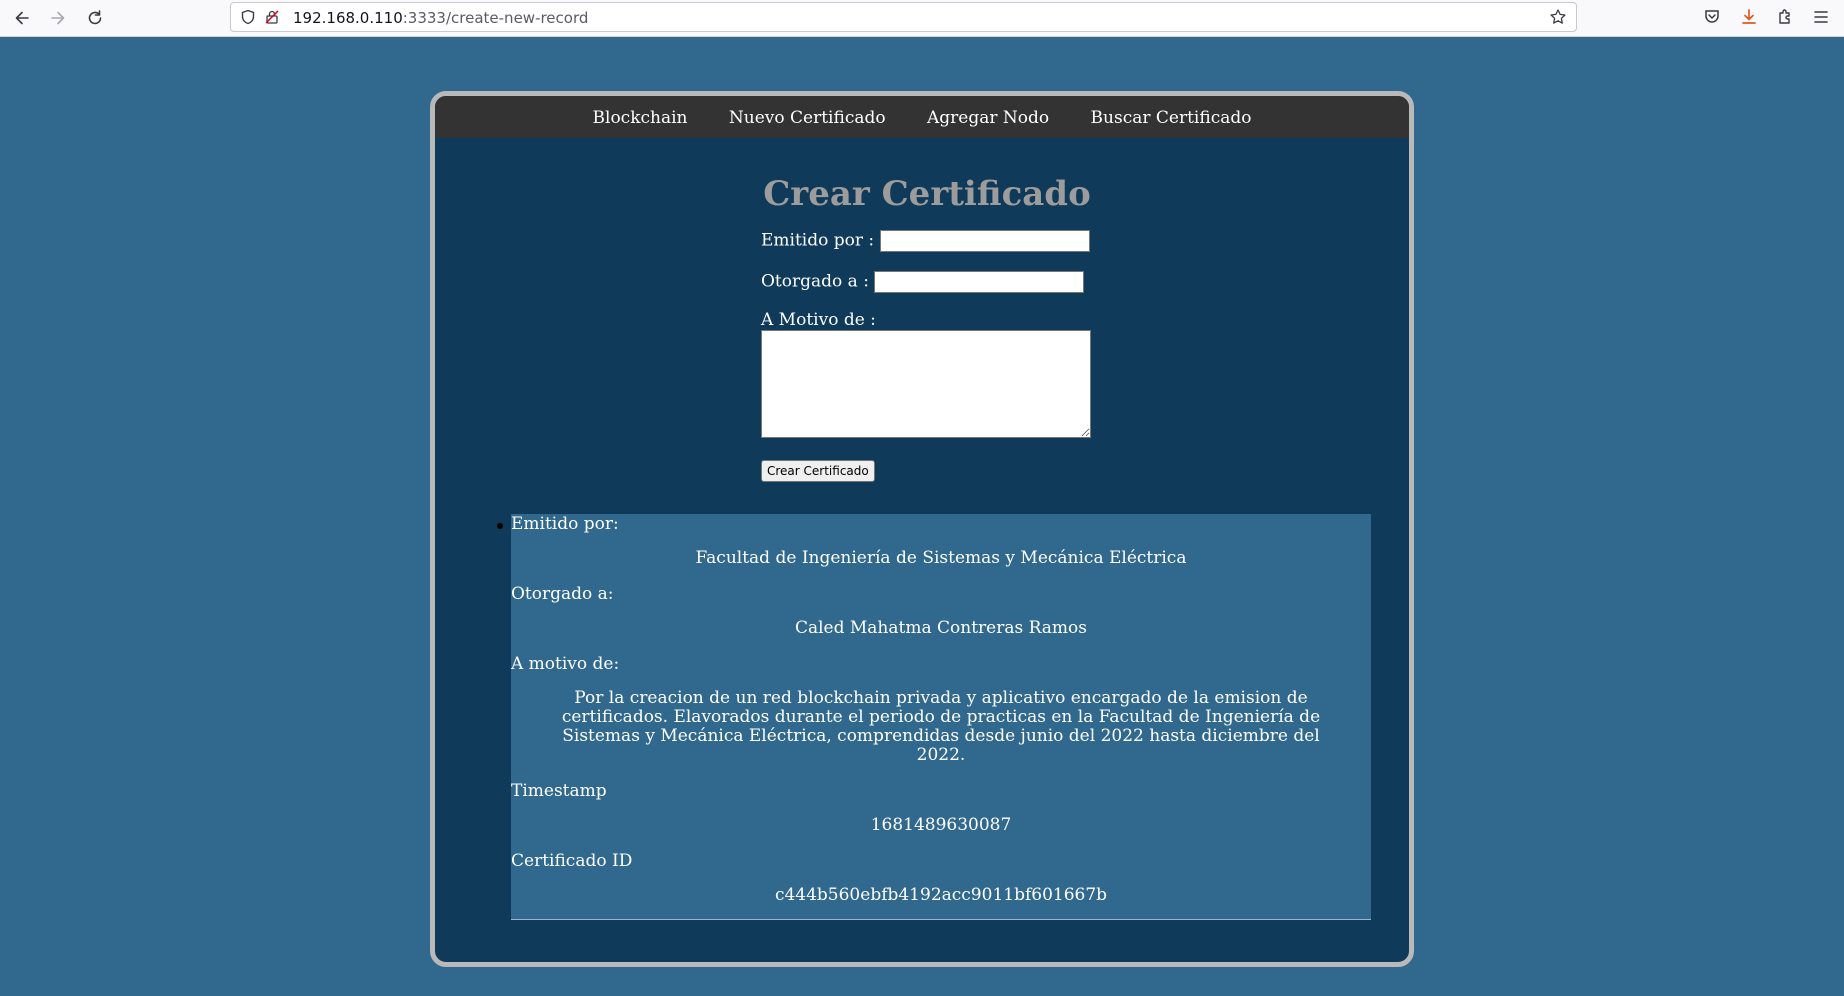 This screenshot has height=996, width=1844. What do you see at coordinates (565, 664) in the screenshot?
I see `record-motivo-label: A motivo de:` at bounding box center [565, 664].